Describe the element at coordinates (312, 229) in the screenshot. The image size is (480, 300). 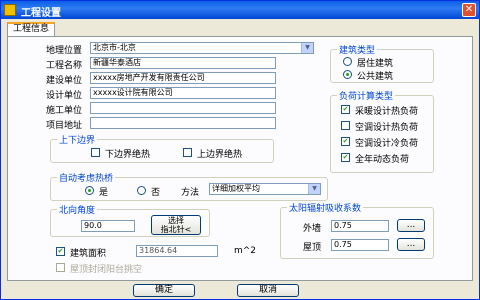
I see `wall-label: 外墙` at that location.